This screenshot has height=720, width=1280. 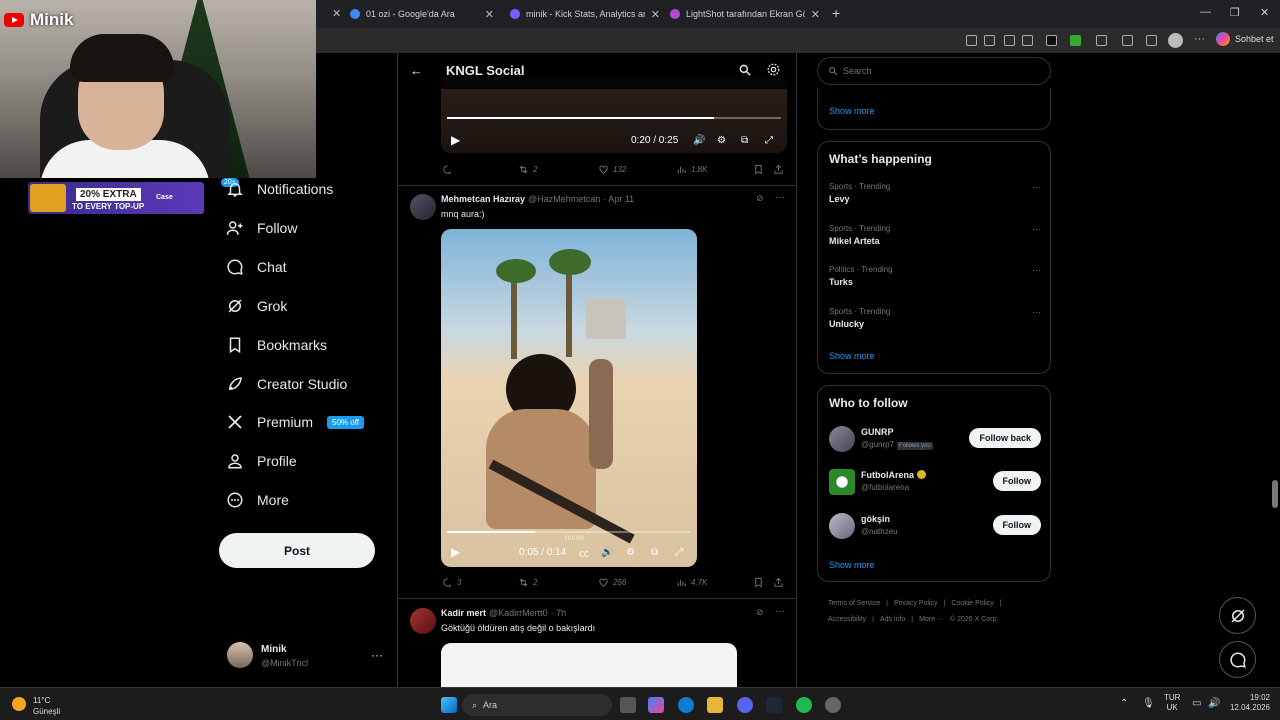 I want to click on captions-icon: ㏄, so click(x=584, y=552).